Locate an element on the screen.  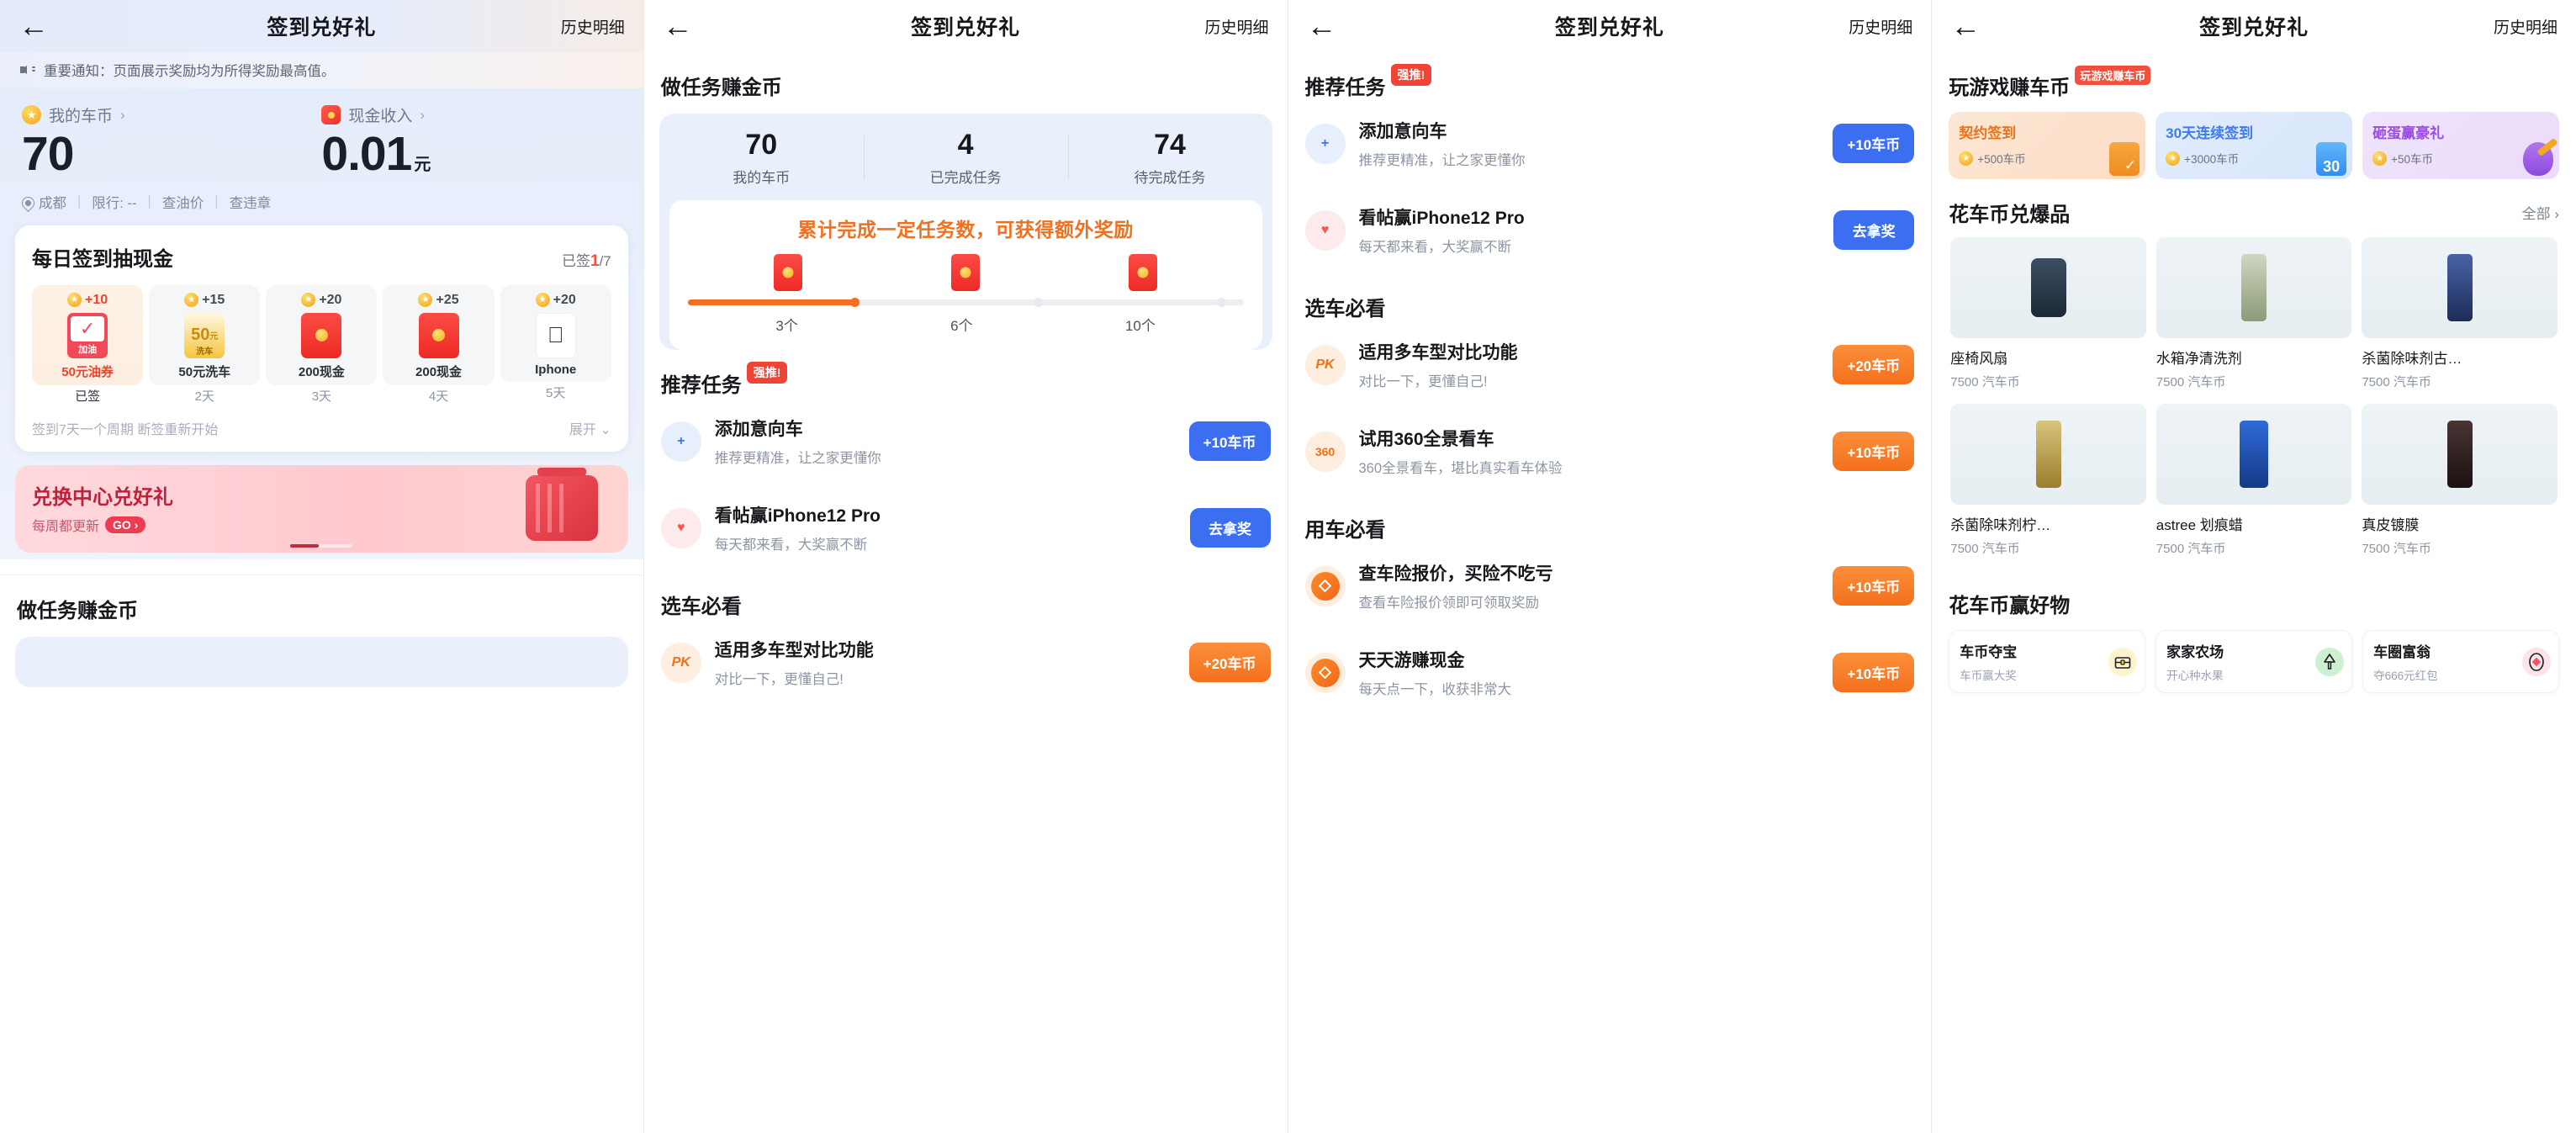
product-card: 真皮镀膜 7500 汽车币 is located at coordinates (2459, 487).